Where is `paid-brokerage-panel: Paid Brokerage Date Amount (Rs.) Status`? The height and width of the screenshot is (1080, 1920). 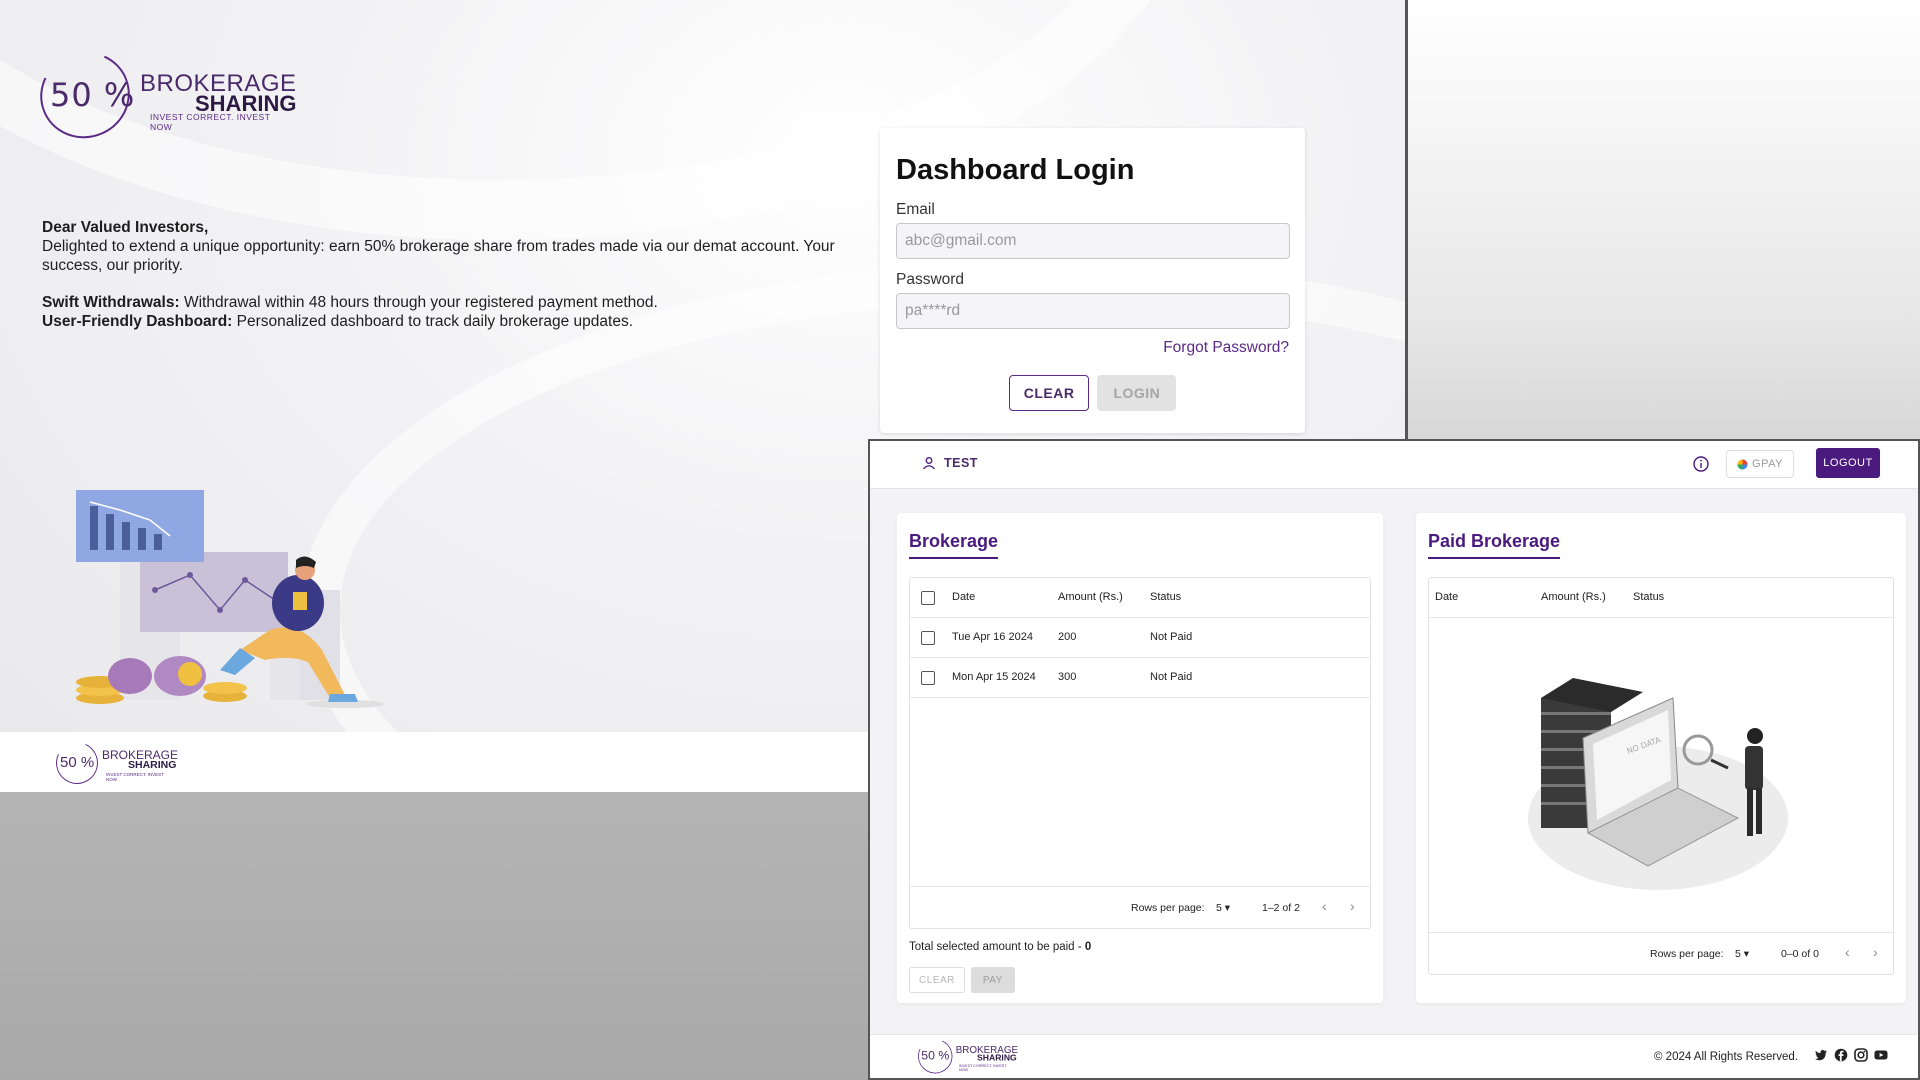 paid-brokerage-panel: Paid Brokerage Date Amount (Rs.) Status is located at coordinates (1661, 758).